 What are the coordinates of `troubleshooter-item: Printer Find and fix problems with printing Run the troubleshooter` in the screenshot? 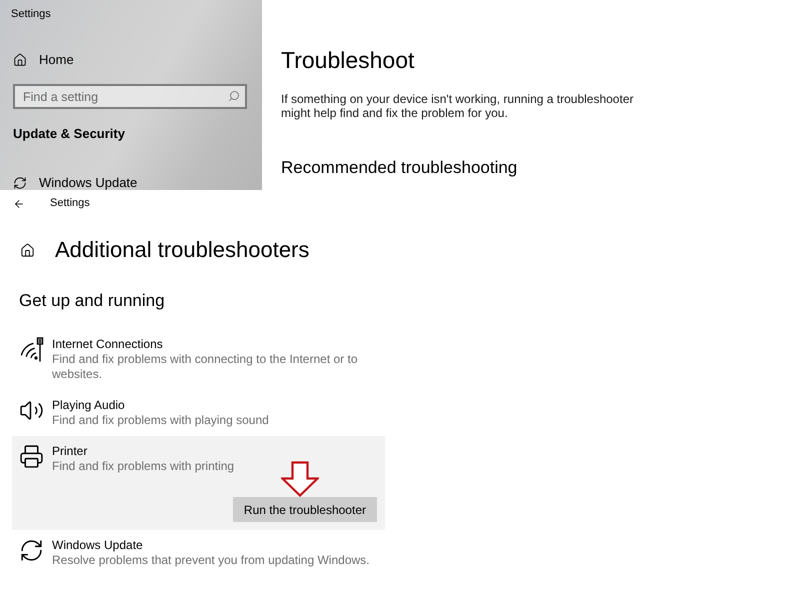 It's located at (198, 483).